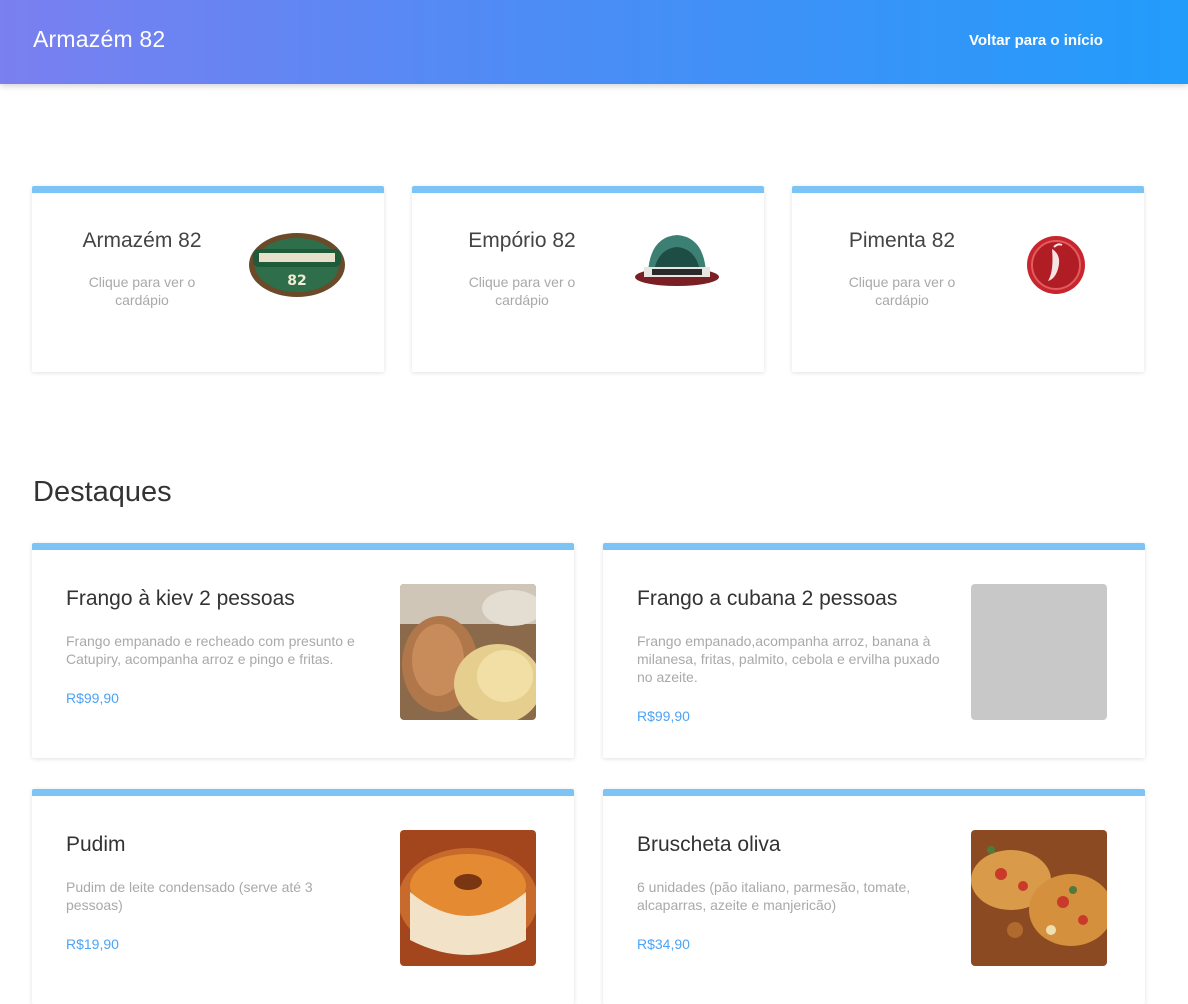 Image resolution: width=1188 pixels, height=1004 pixels. Describe the element at coordinates (1039, 898) in the screenshot. I see `bruschetta-photo-icon` at that location.